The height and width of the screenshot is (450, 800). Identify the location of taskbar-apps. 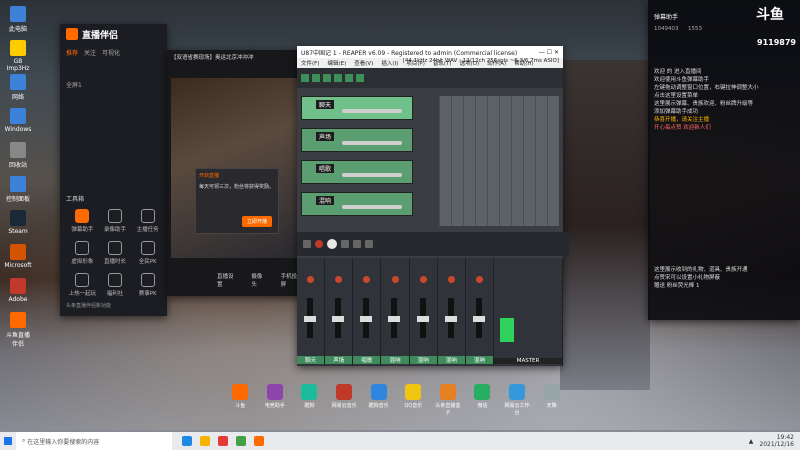
(223, 441).